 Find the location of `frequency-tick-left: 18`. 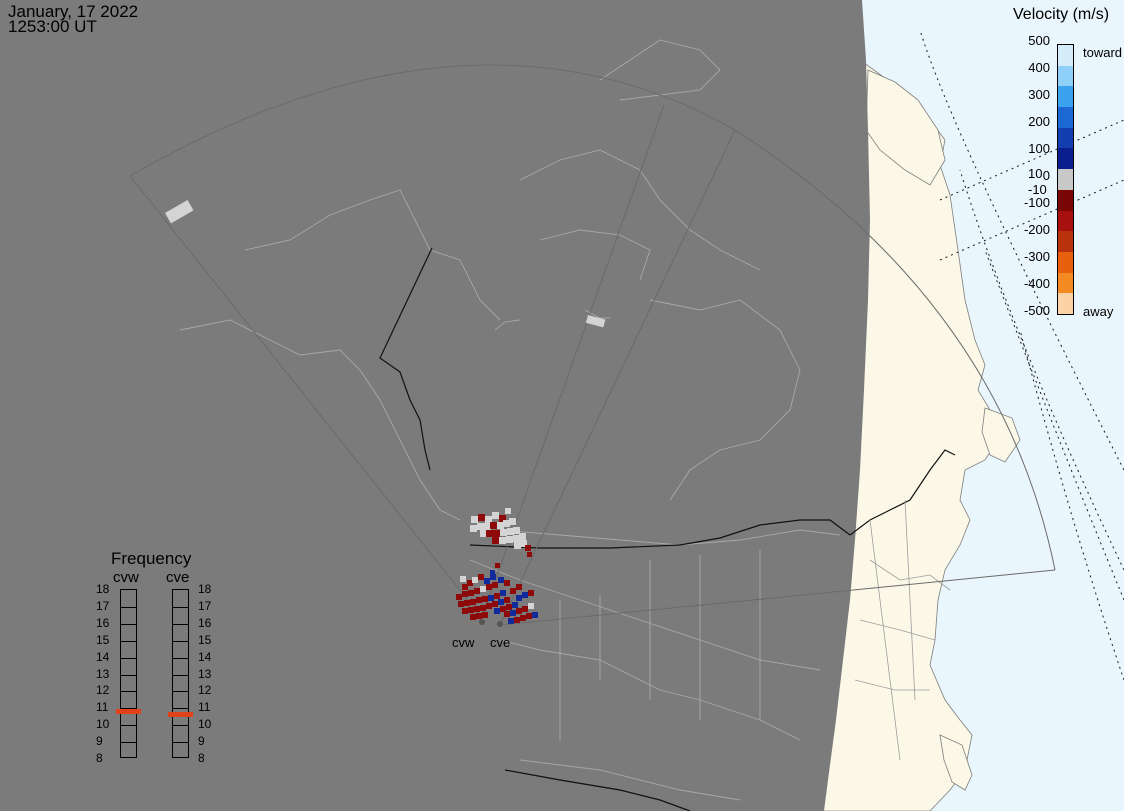

frequency-tick-left: 18 is located at coordinates (103, 589).